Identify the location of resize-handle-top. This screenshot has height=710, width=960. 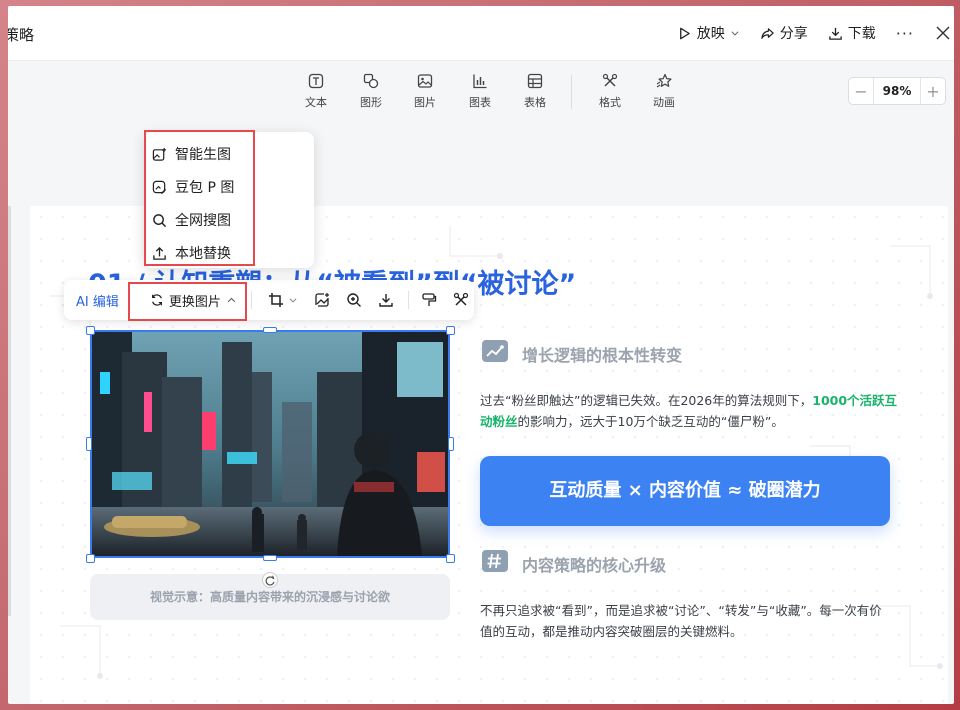
(270, 330).